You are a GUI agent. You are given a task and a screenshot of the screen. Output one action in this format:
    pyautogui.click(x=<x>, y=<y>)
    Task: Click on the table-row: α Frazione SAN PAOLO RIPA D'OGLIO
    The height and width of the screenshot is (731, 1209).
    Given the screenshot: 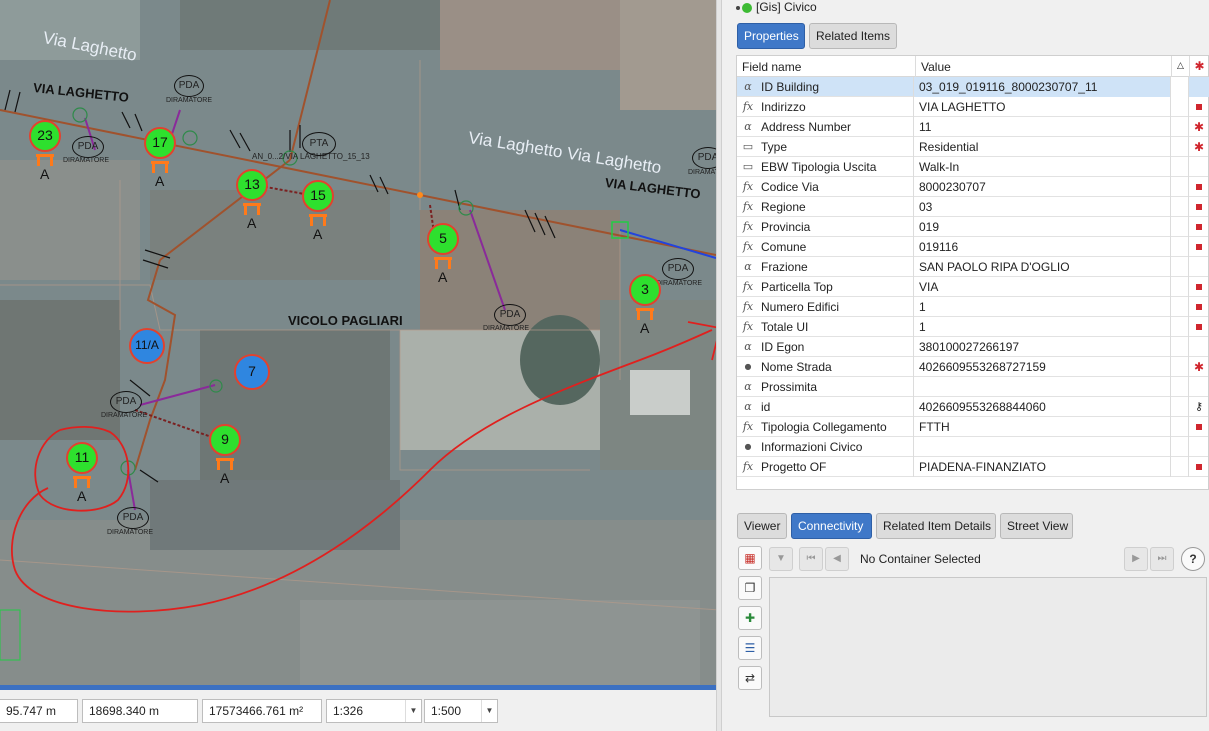 What is the action you would take?
    pyautogui.click(x=972, y=267)
    